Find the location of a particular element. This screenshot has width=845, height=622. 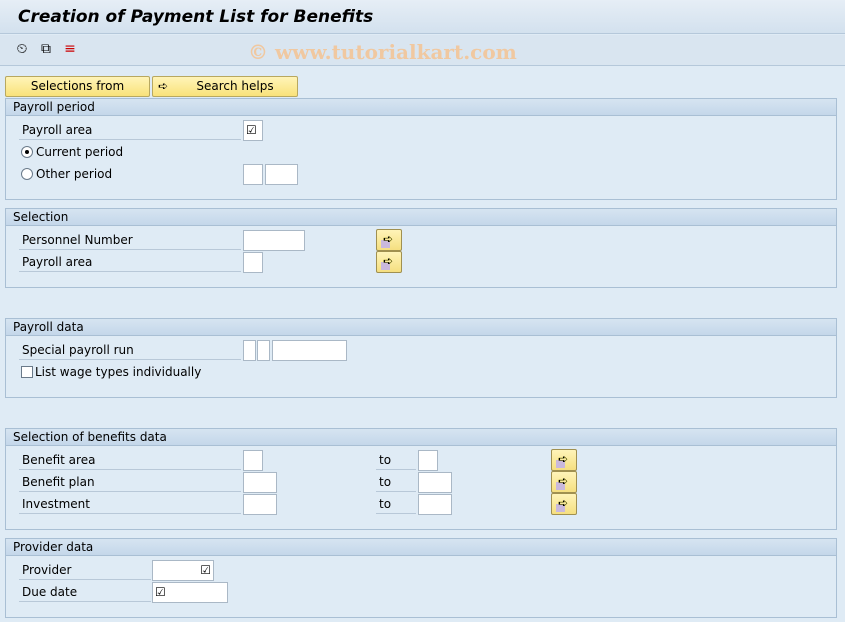

watermark: © www.tutorialkart.com is located at coordinates (382, 52).